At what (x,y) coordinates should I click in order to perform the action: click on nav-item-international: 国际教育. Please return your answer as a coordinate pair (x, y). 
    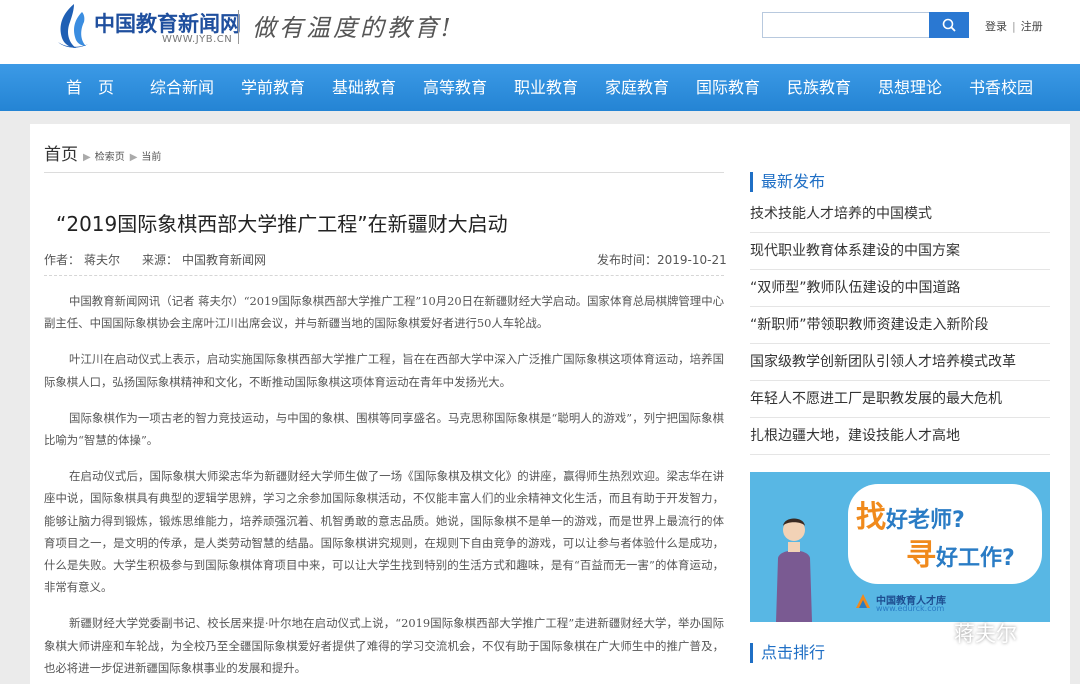
    Looking at the image, I should click on (728, 87).